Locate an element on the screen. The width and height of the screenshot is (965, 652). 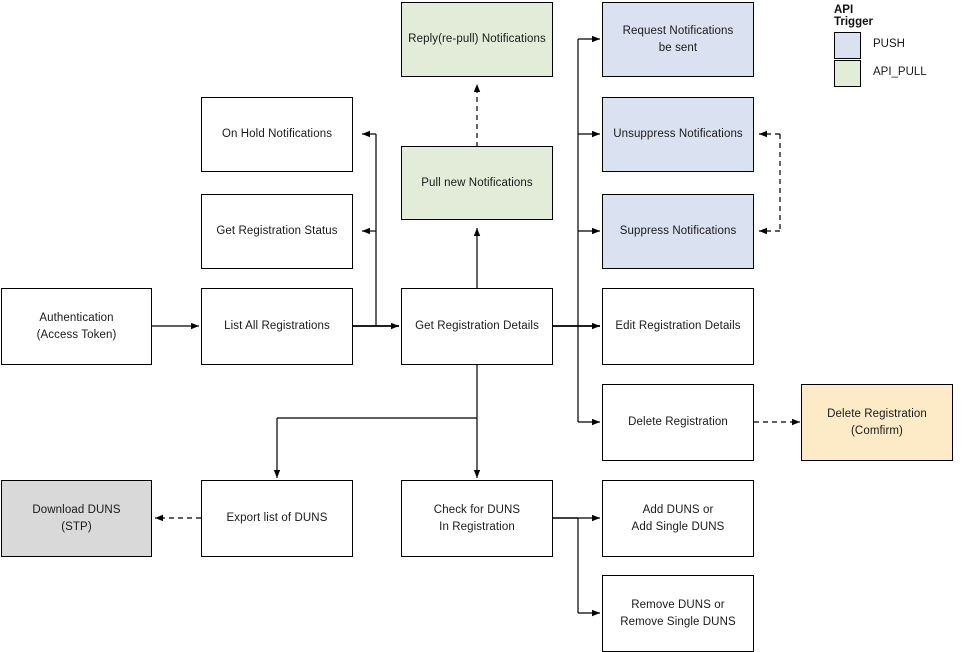
node-get-registration-details: Get Registration Details is located at coordinates (477, 326).